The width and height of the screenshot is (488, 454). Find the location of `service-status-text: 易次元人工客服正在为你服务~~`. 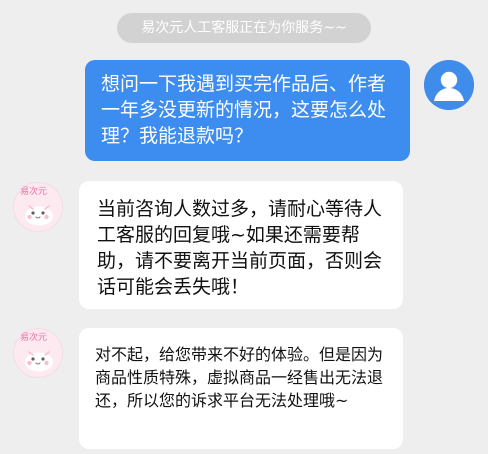

service-status-text: 易次元人工客服正在为你服务~~ is located at coordinates (244, 28).